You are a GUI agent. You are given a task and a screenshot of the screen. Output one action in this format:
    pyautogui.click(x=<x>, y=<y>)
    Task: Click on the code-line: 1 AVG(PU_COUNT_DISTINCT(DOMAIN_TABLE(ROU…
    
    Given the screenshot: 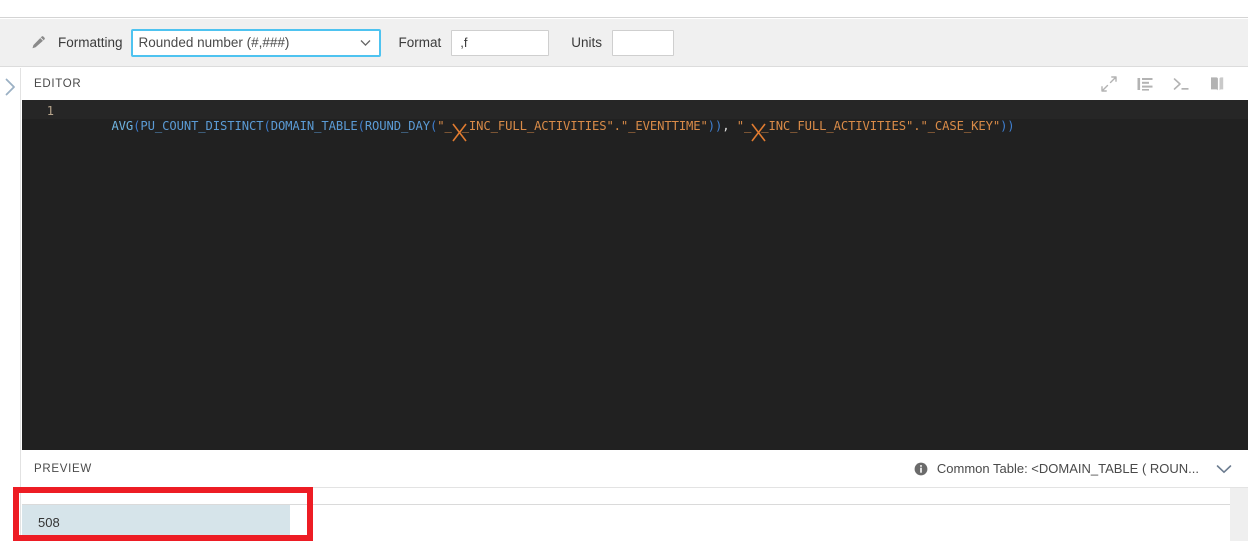 What is the action you would take?
    pyautogui.click(x=635, y=121)
    